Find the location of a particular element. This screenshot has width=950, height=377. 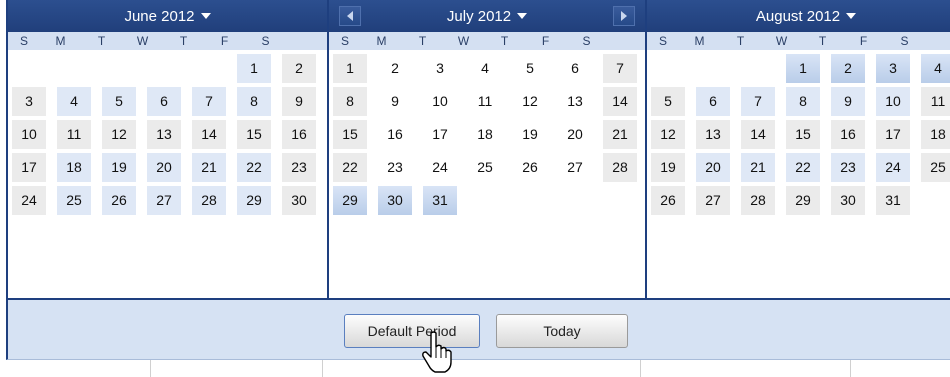

month-title-dropdown: August 2012 is located at coordinates (798, 16).